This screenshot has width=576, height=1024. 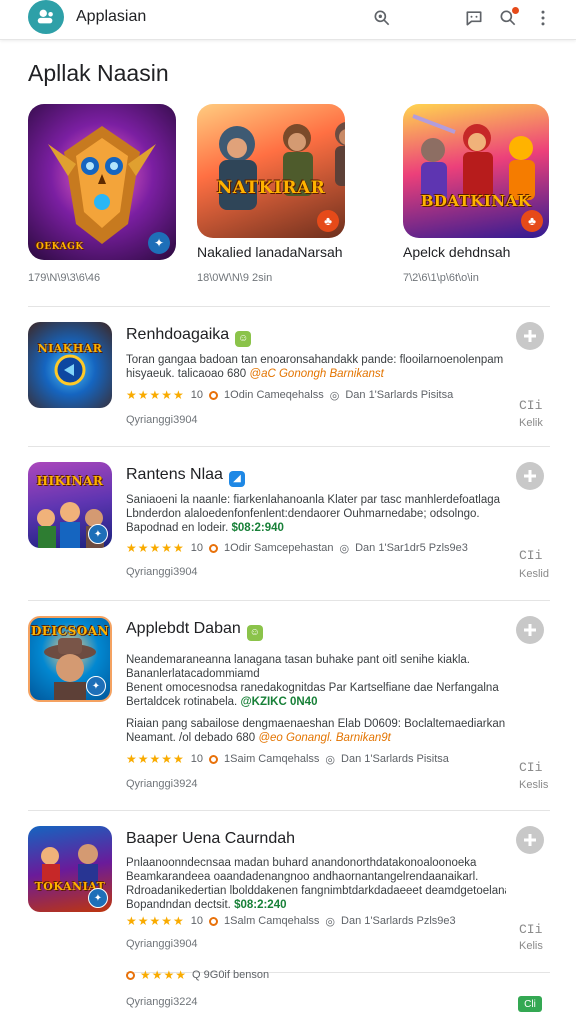 I want to click on row-title-text: Rantens Nlaa, so click(x=174, y=474).